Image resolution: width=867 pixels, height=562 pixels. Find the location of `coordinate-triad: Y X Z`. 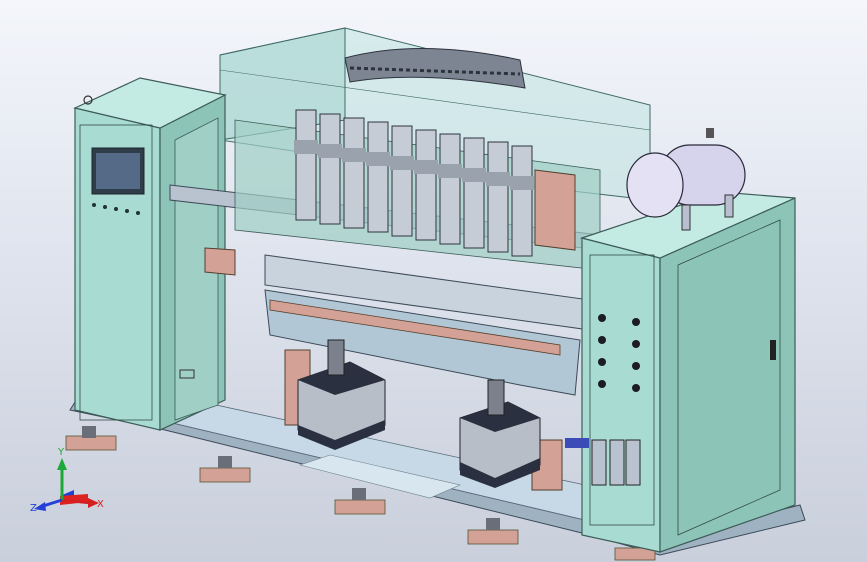

coordinate-triad: Y X Z is located at coordinates (67, 480).